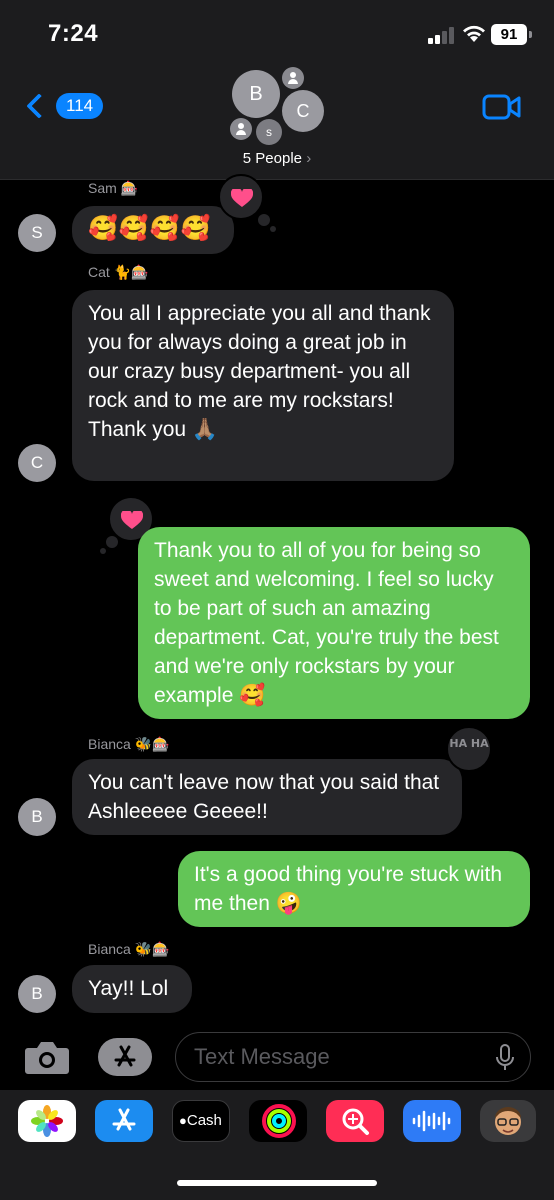 This screenshot has width=554, height=1200. I want to click on message-bubble: 🥰🥰🥰🥰, so click(153, 230).